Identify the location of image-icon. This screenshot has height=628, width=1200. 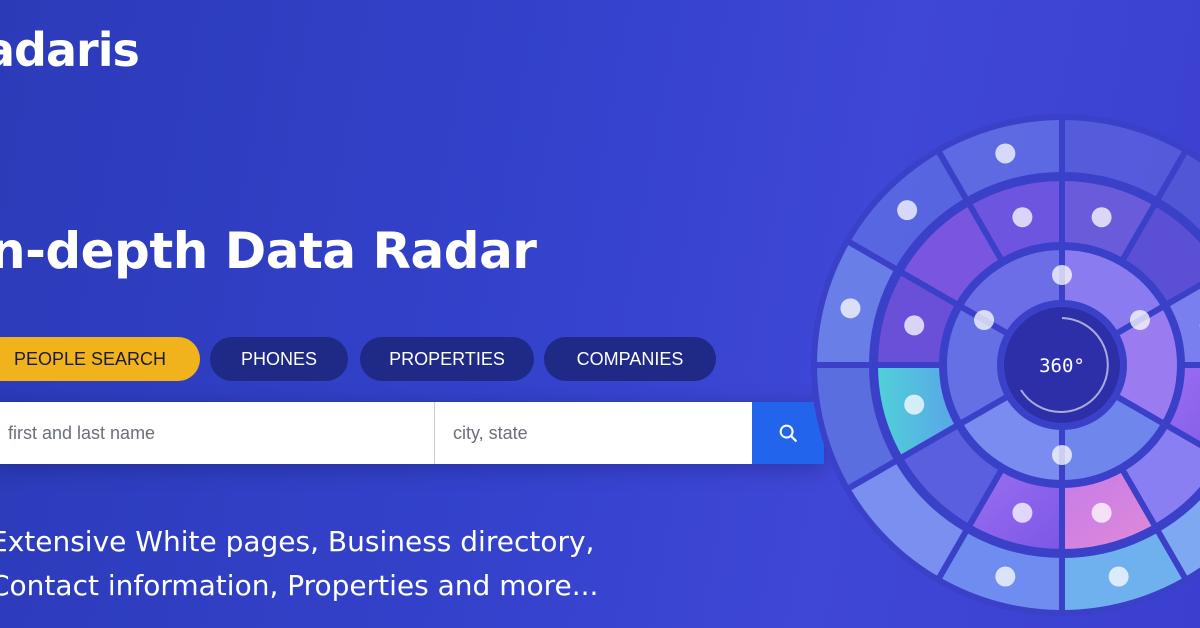
(1139, 320).